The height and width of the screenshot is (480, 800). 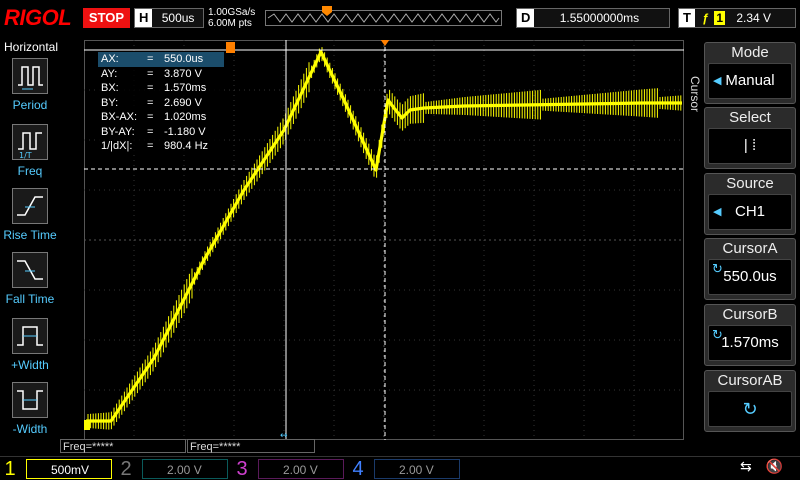 What do you see at coordinates (10, 469) in the screenshot?
I see `channel-1-number: 1` at bounding box center [10, 469].